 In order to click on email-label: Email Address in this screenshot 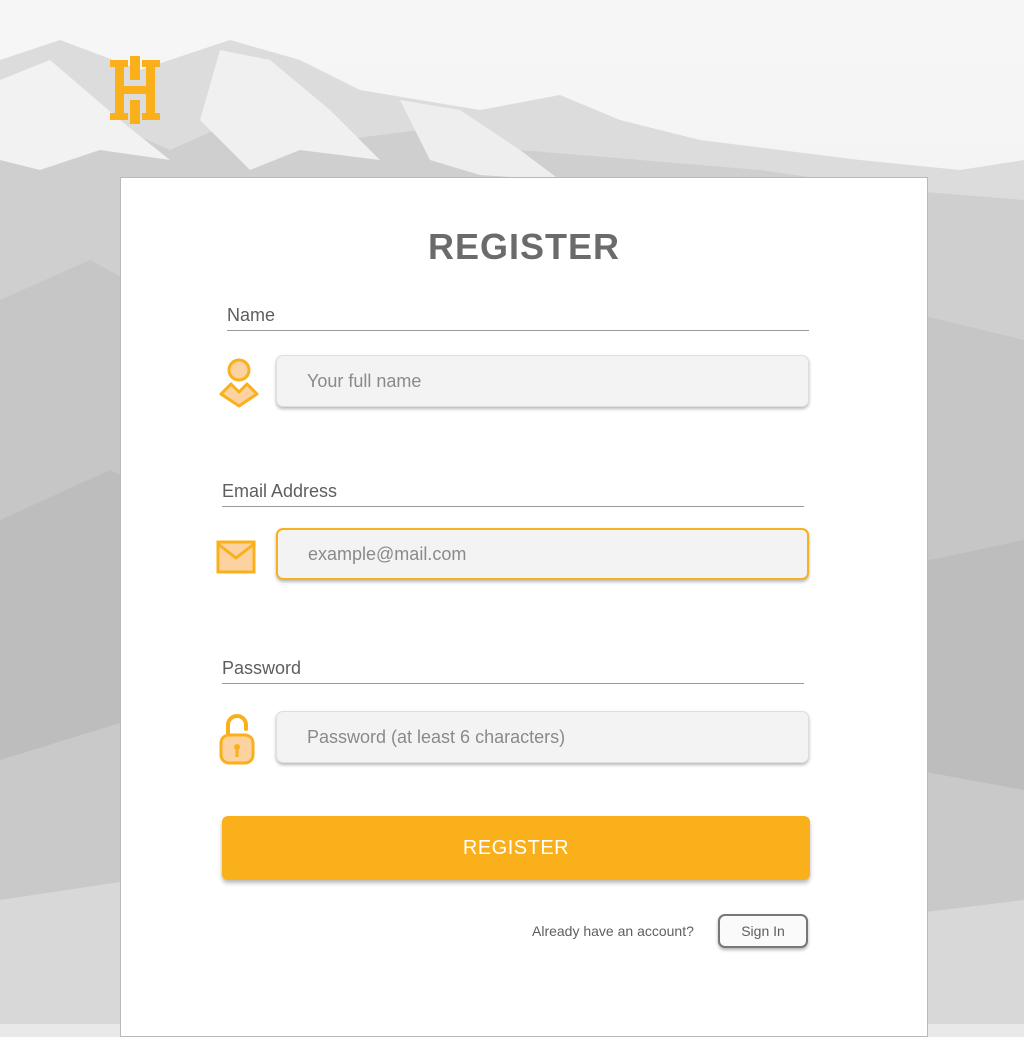, I will do `click(513, 494)`.